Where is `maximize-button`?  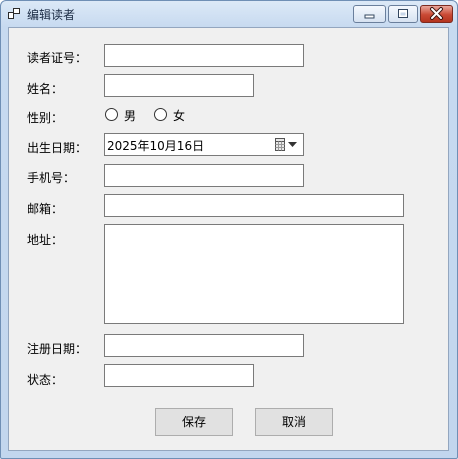
maximize-button is located at coordinates (403, 14).